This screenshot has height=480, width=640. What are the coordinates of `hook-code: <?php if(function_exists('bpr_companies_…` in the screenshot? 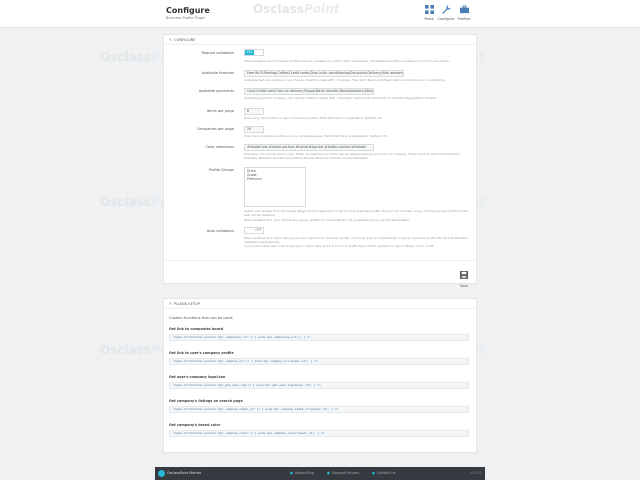 It's located at (319, 337).